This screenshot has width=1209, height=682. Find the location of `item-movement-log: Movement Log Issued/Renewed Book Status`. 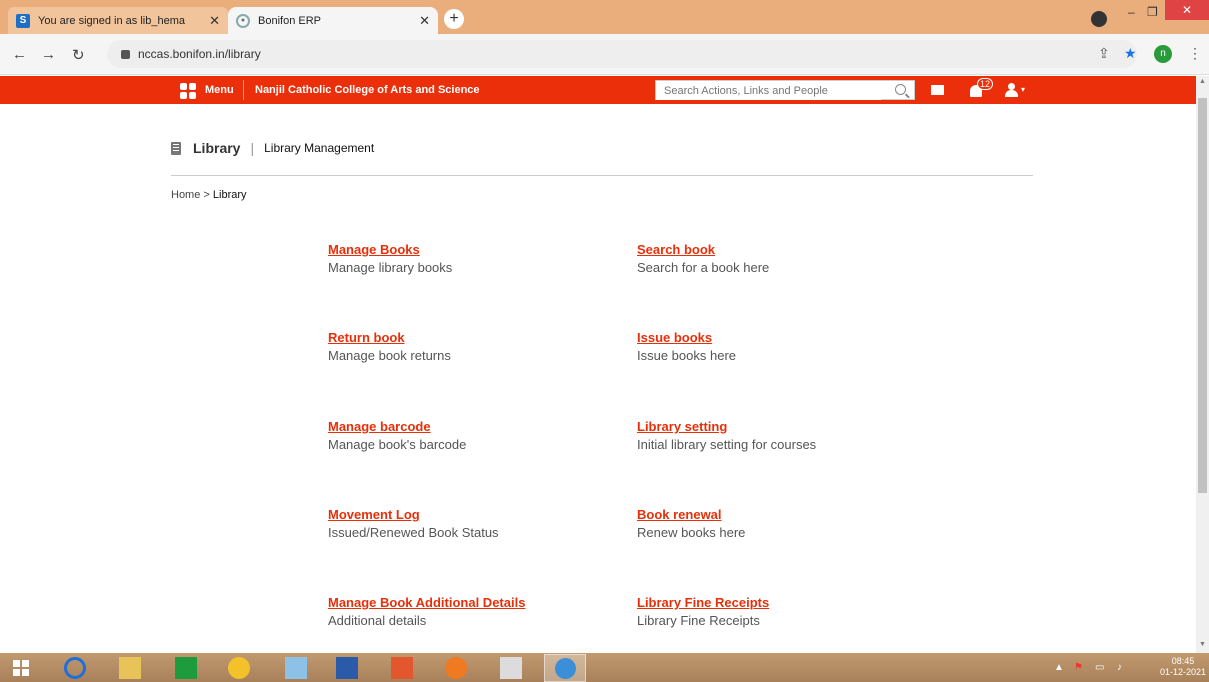

item-movement-log: Movement Log Issued/Renewed Book Status is located at coordinates (473, 523).